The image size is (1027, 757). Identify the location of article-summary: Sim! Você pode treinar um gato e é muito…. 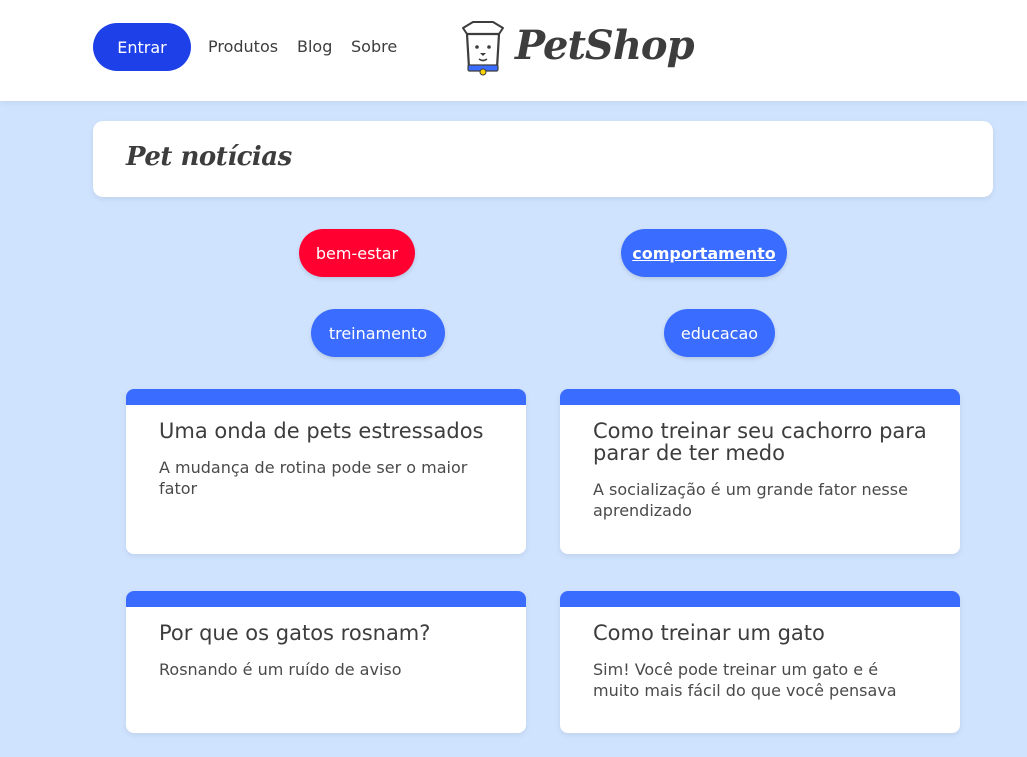
(745, 680).